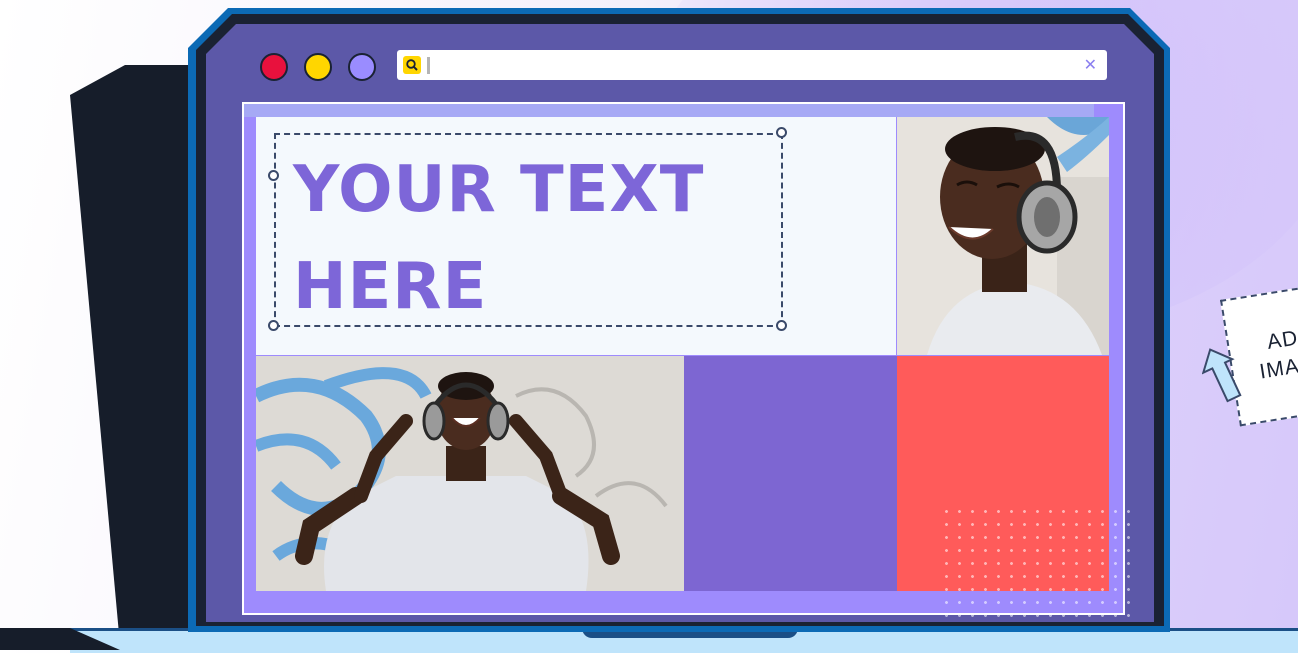 This screenshot has height=653, width=1298. Describe the element at coordinates (528, 230) in the screenshot. I see `selection-box` at that location.